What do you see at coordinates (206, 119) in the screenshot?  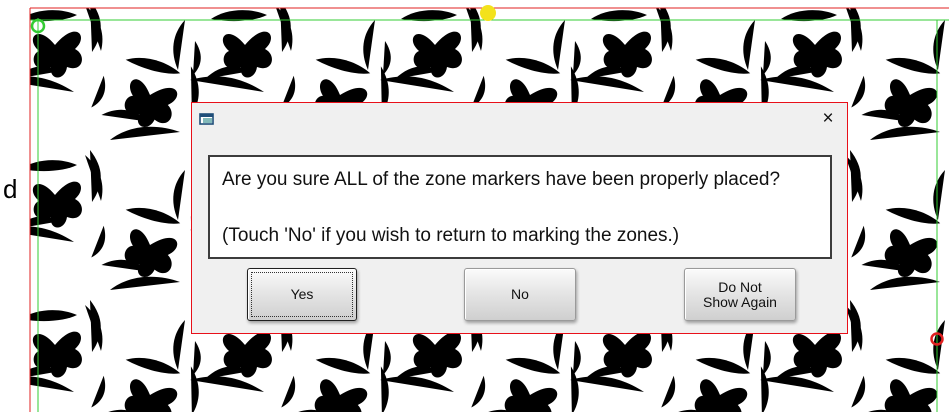 I see `window-icon` at bounding box center [206, 119].